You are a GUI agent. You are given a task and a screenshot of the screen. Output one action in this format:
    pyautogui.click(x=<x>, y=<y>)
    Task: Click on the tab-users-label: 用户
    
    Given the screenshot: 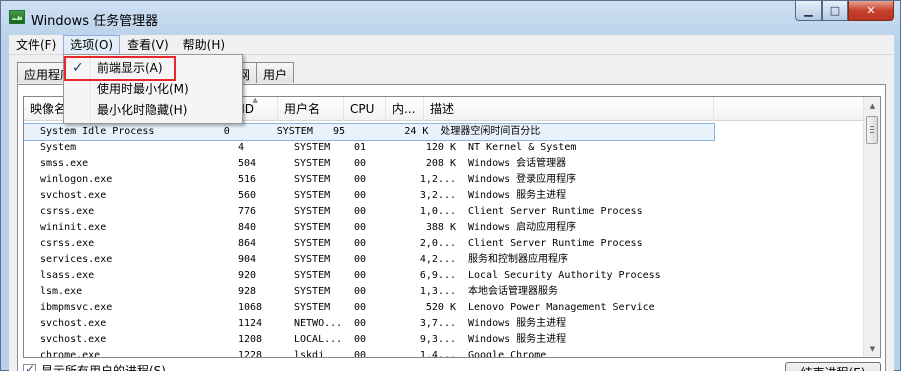 What is the action you would take?
    pyautogui.click(x=275, y=75)
    